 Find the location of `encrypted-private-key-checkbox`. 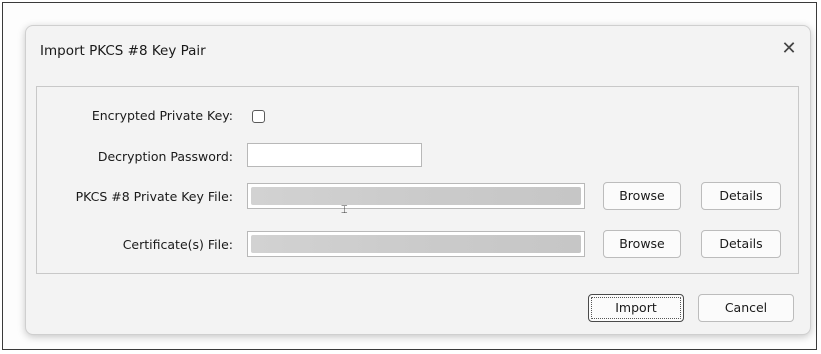

encrypted-private-key-checkbox is located at coordinates (258, 116).